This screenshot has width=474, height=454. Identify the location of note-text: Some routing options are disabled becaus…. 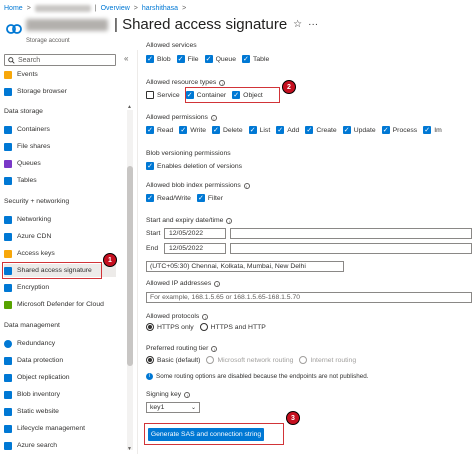
(262, 376).